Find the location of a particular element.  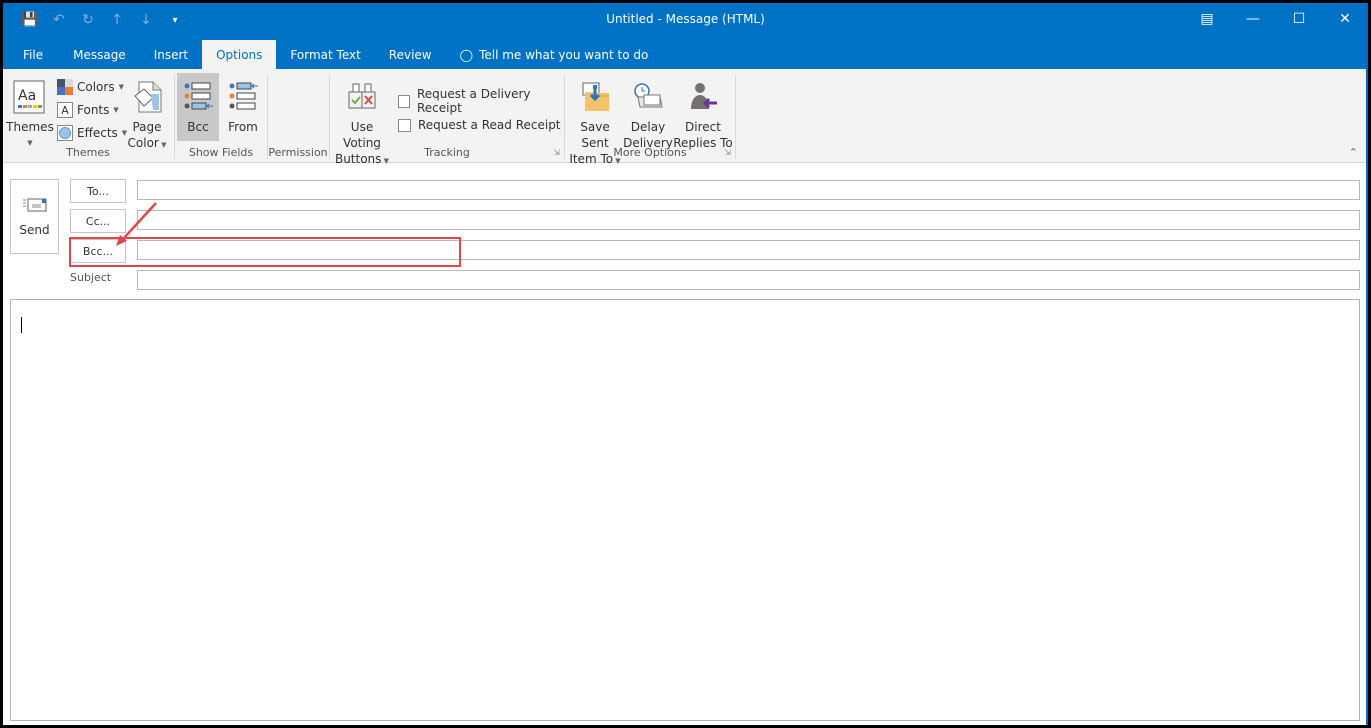

tell-me-text: Tell me what you want to do is located at coordinates (564, 54).